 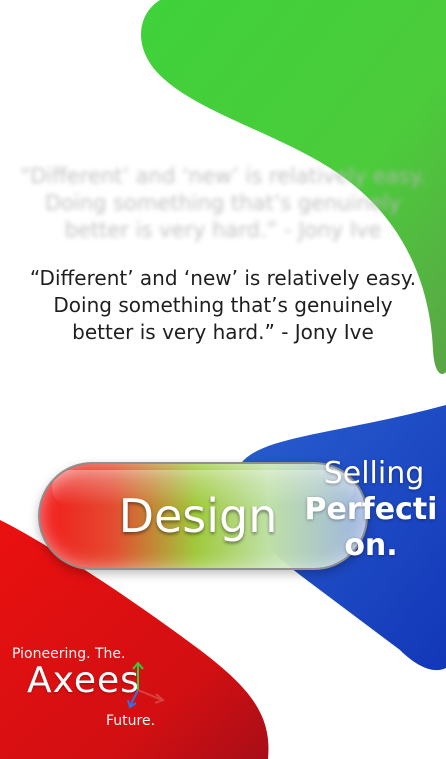 What do you see at coordinates (146, 685) in the screenshot?
I see `axes-icon` at bounding box center [146, 685].